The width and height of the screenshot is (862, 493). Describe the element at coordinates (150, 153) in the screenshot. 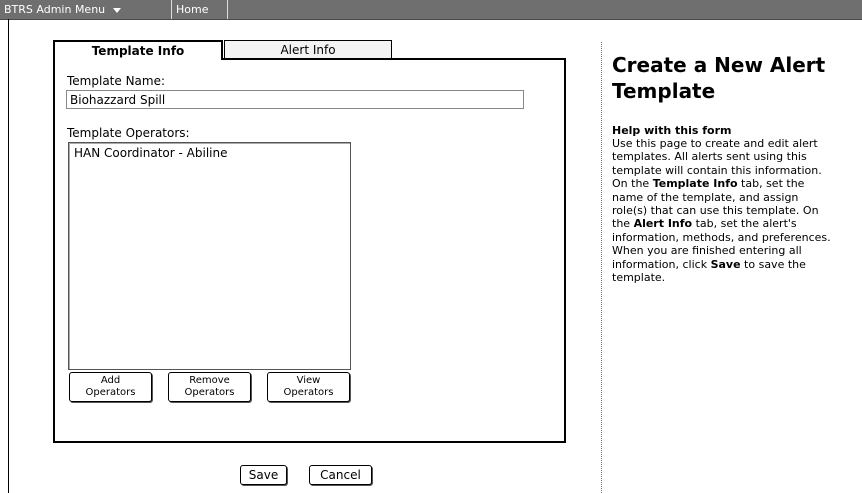

I see `list-item: HAN Coordinator - Abiline` at that location.